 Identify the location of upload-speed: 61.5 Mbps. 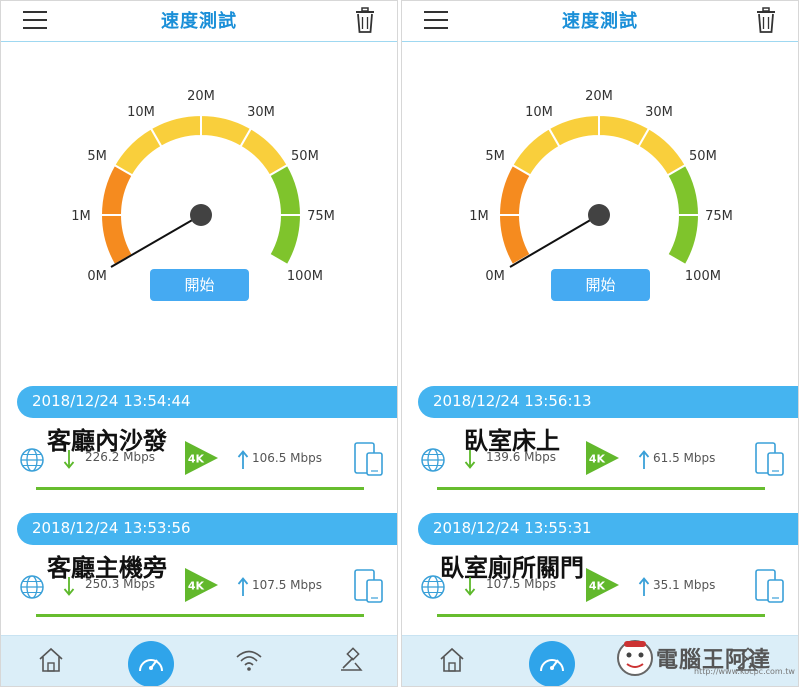
(684, 458).